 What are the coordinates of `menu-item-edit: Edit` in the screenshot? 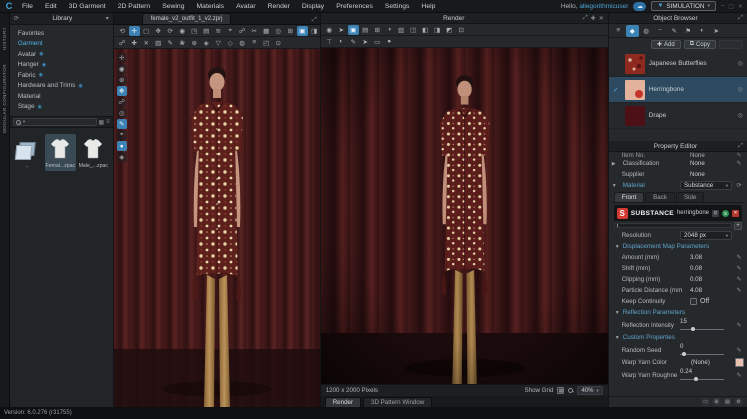 It's located at (51, 6).